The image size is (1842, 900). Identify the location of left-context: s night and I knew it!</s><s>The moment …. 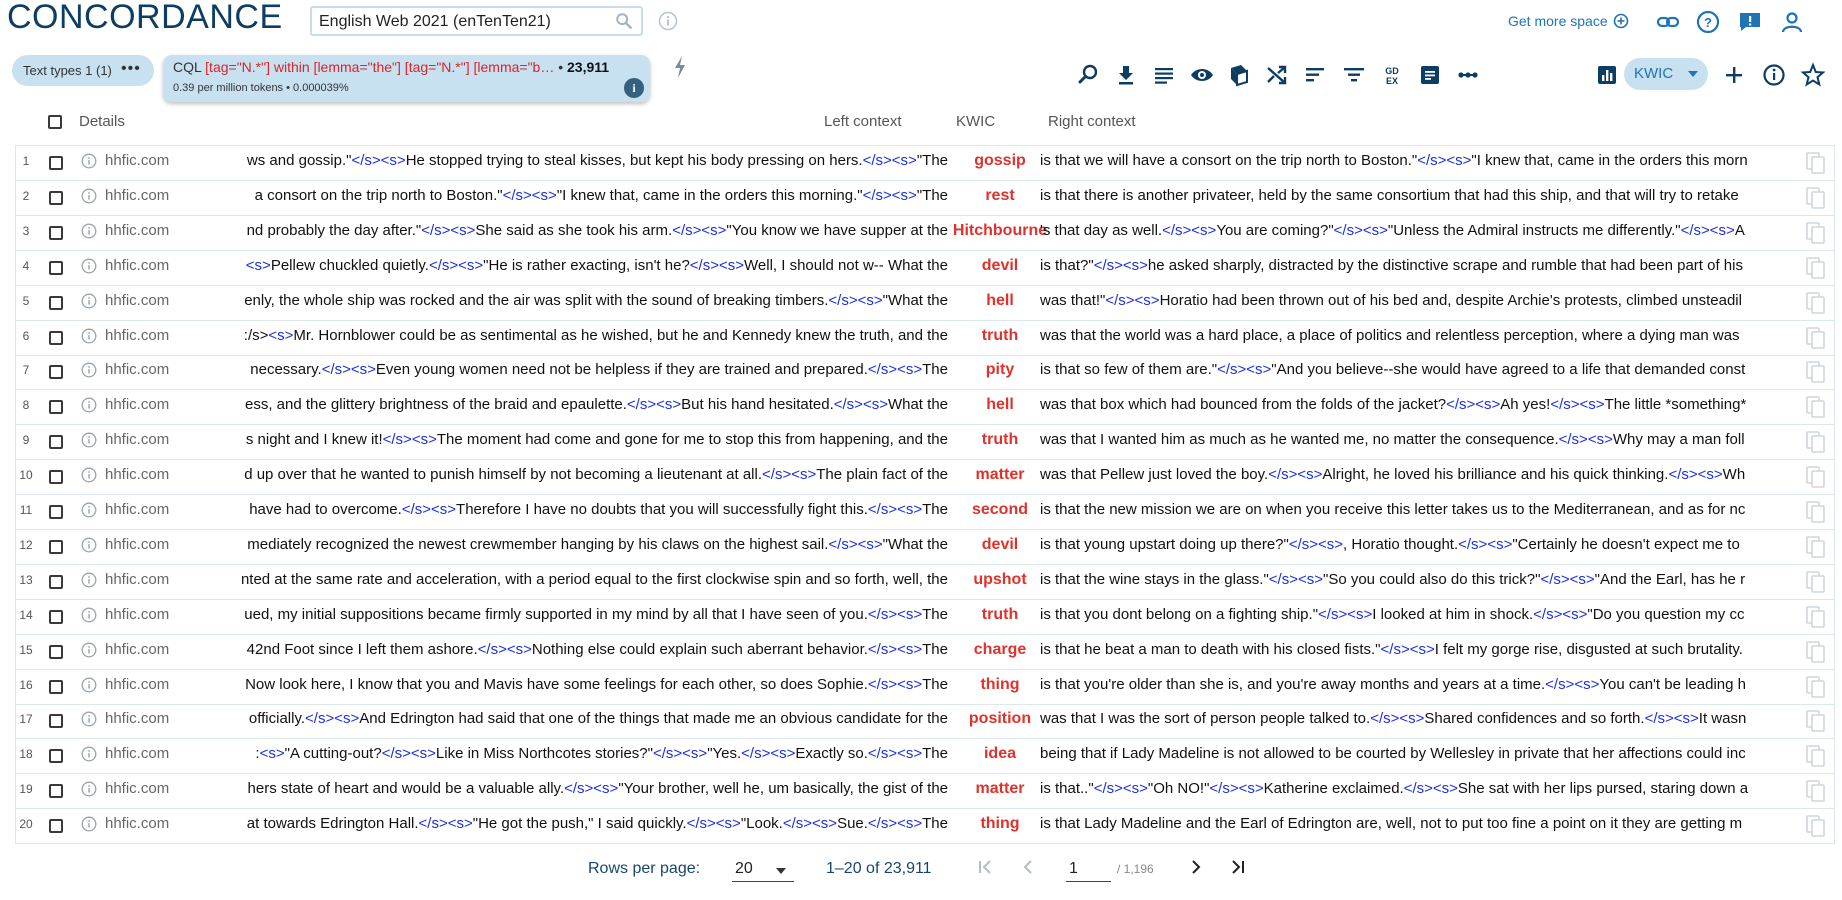
(563, 442).